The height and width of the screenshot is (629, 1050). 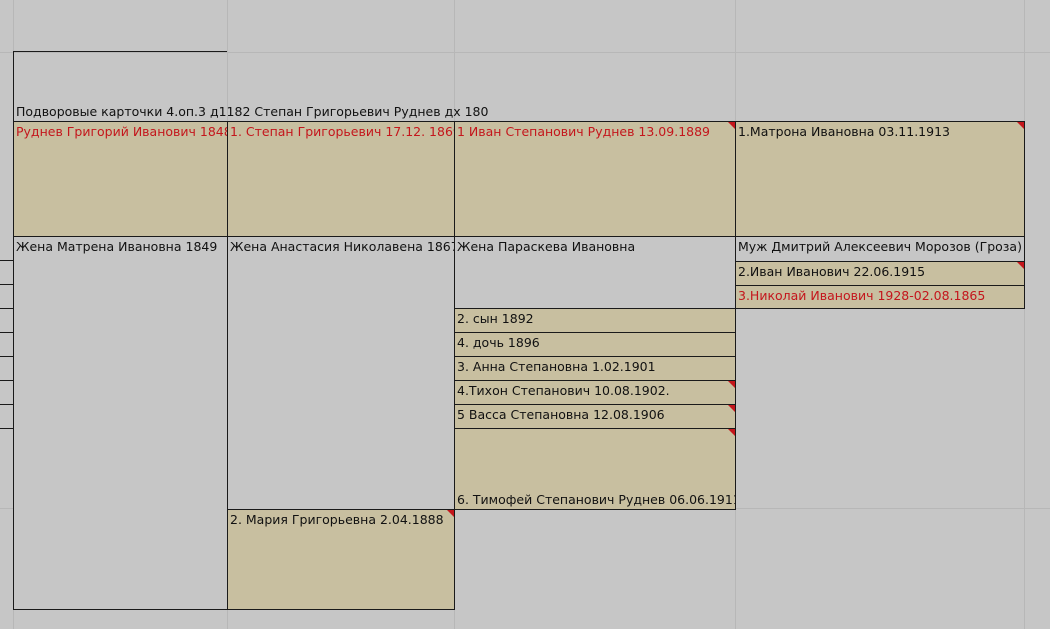 I want to click on cell-gen1-head: Руднев Григорий Иванович 1848, so click(x=120, y=179).